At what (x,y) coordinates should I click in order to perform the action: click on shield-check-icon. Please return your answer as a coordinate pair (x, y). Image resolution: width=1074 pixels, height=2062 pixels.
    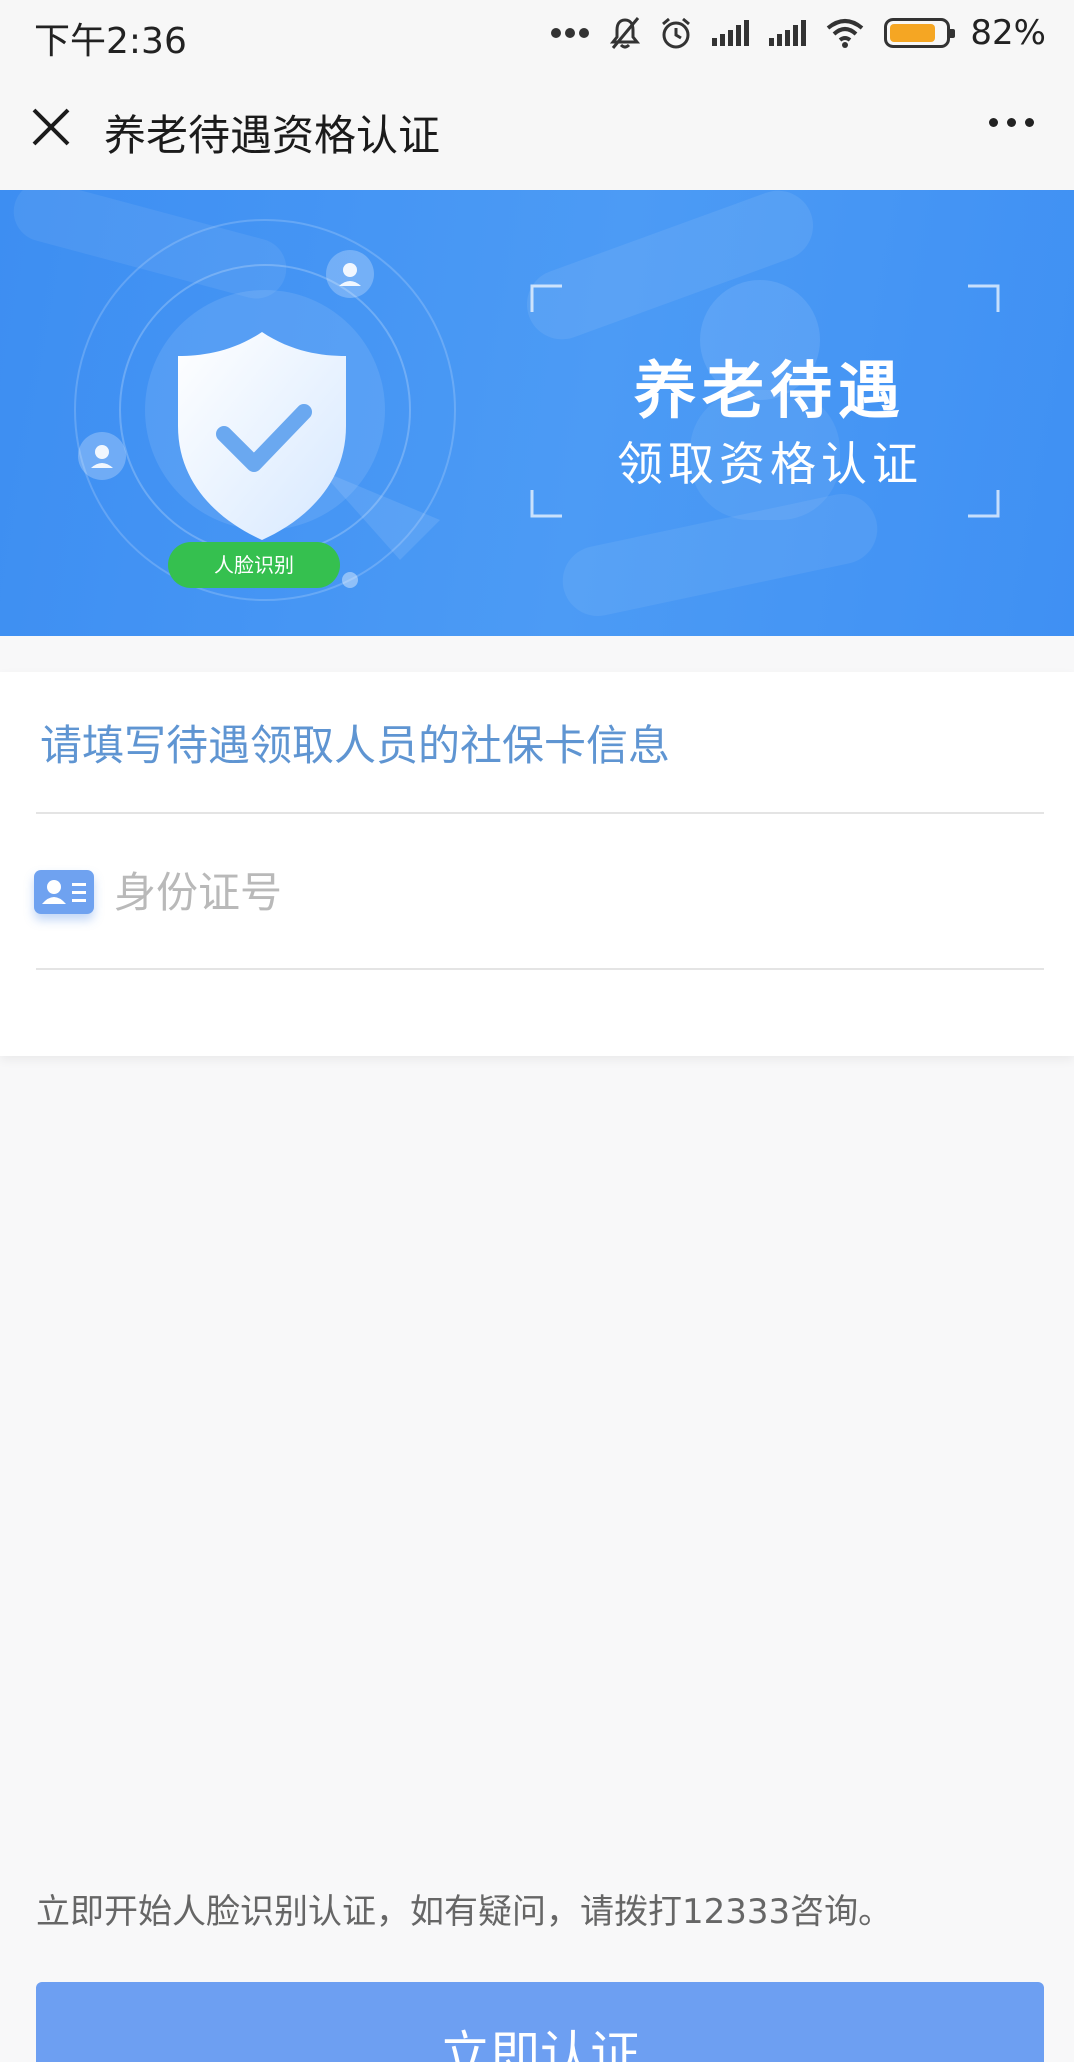
    Looking at the image, I should click on (262, 436).